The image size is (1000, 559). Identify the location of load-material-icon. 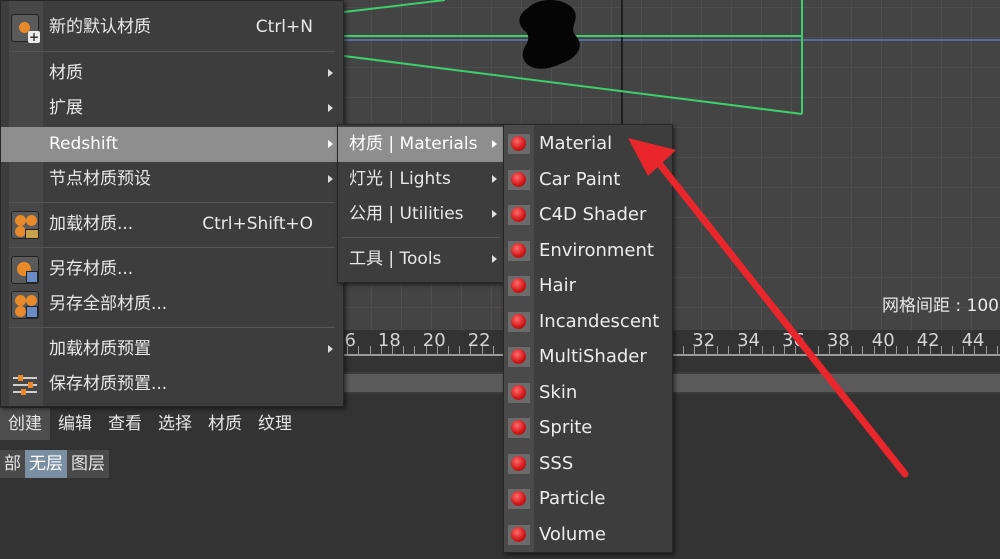
(25, 225).